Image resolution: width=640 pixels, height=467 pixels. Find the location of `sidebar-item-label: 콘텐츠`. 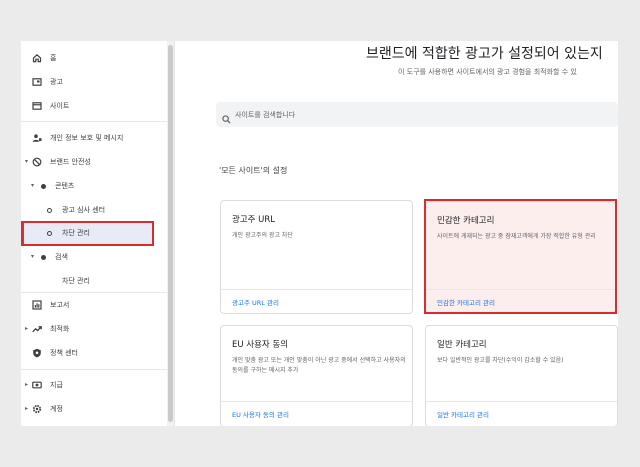

sidebar-item-label: 콘텐츠 is located at coordinates (65, 186).